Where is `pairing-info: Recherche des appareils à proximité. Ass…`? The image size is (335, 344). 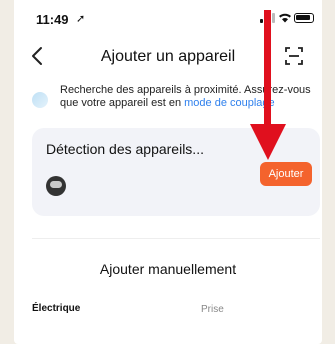 pairing-info: Recherche des appareils à proximité. Ass… is located at coordinates (174, 99).